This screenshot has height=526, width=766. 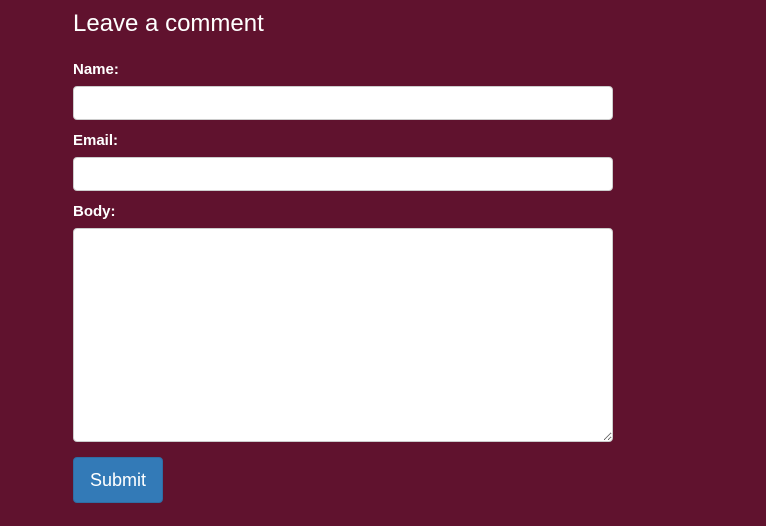 I want to click on email-label: Email:, so click(x=96, y=140).